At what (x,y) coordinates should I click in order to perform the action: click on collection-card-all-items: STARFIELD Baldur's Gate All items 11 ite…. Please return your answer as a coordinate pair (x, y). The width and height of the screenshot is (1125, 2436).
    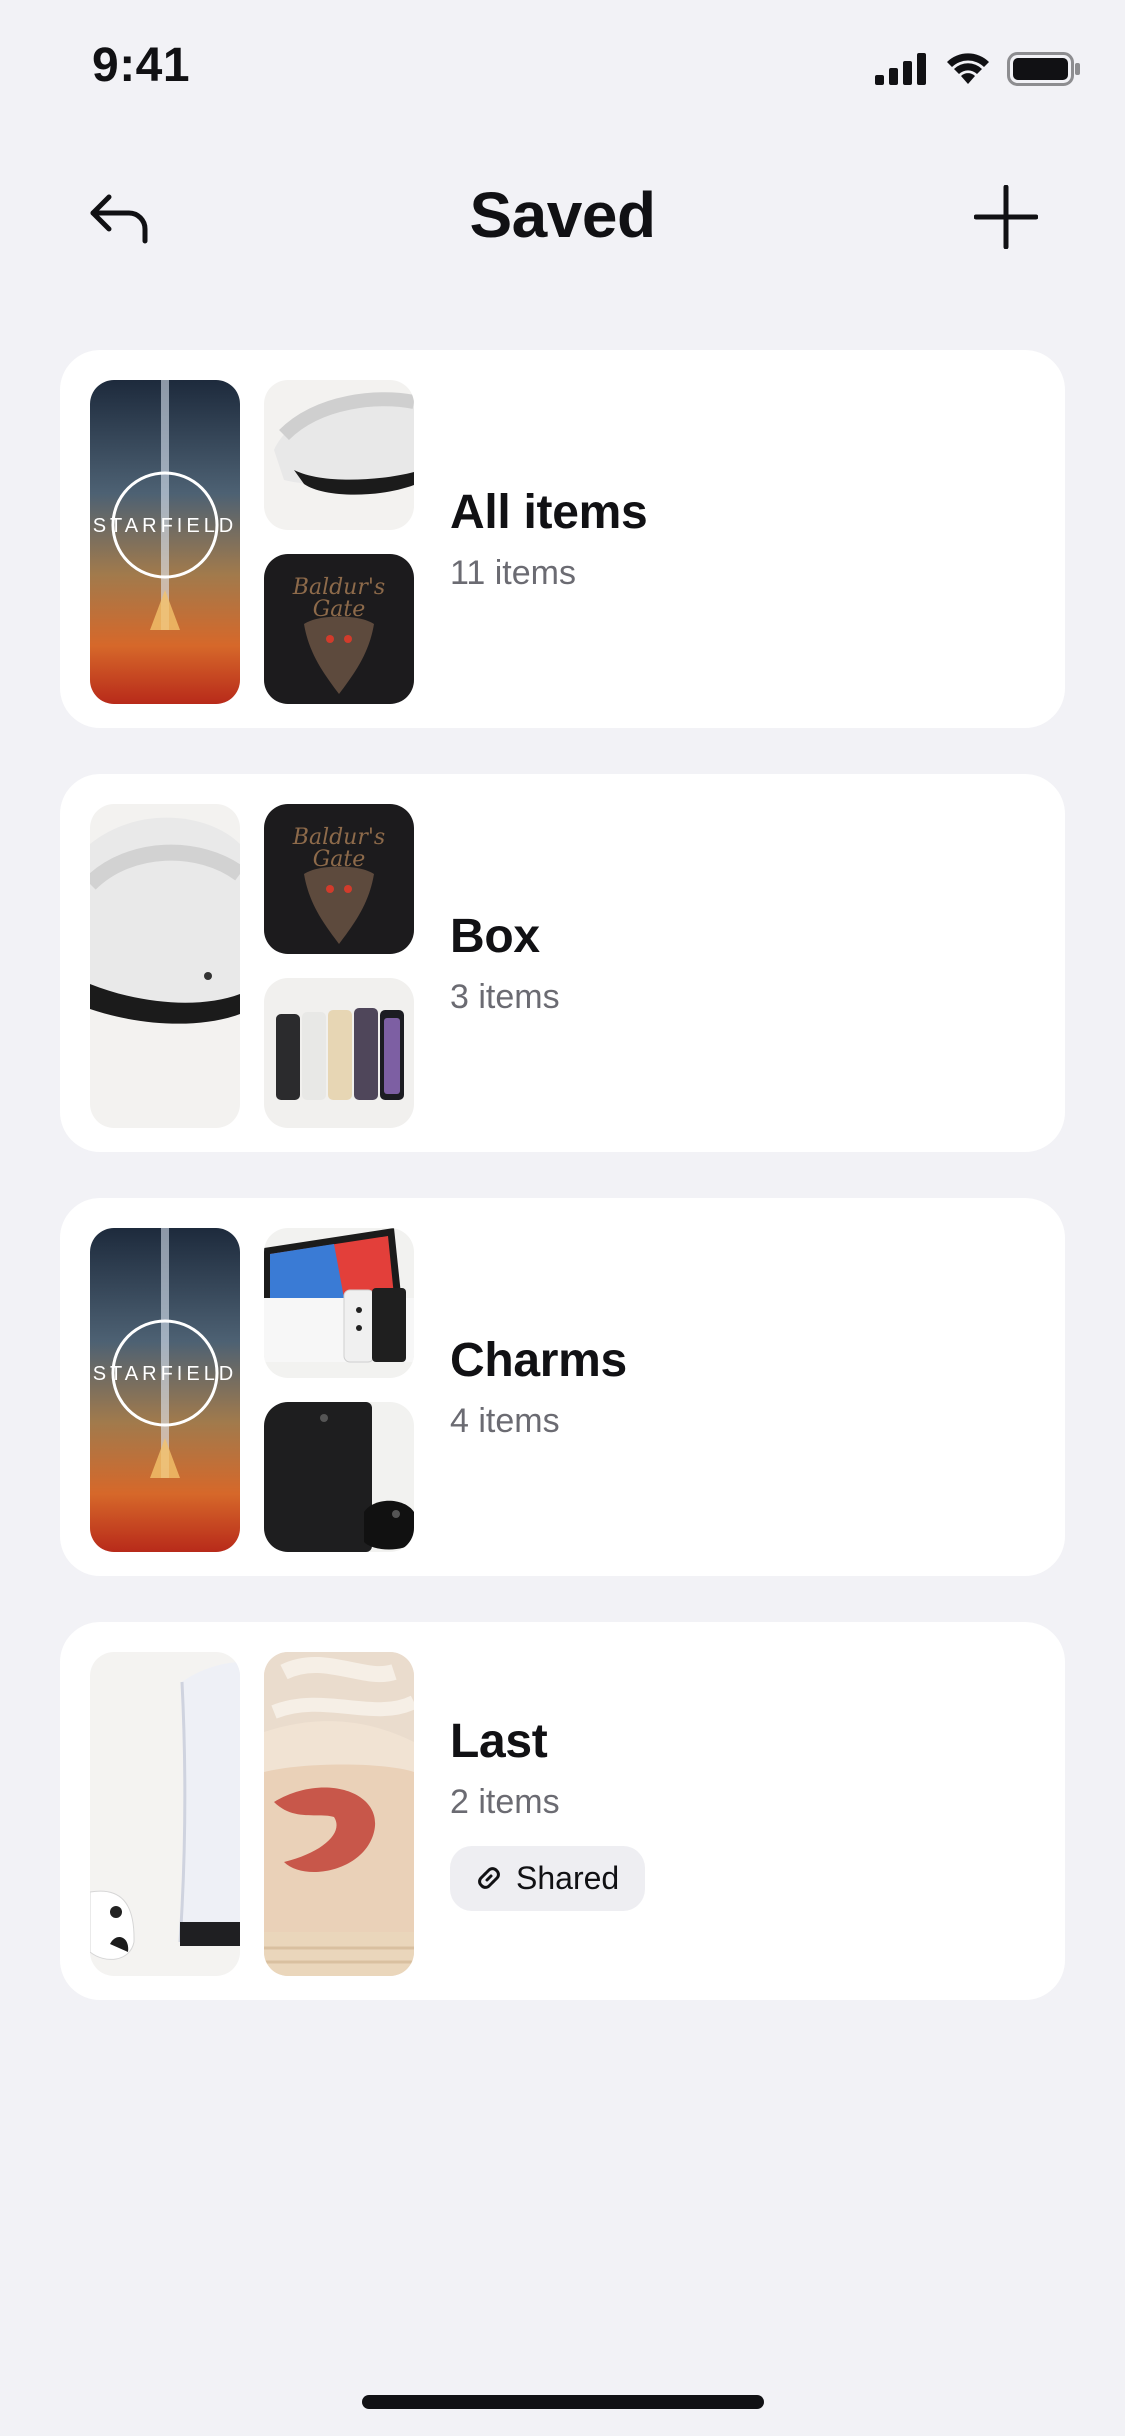
    Looking at the image, I should click on (562, 539).